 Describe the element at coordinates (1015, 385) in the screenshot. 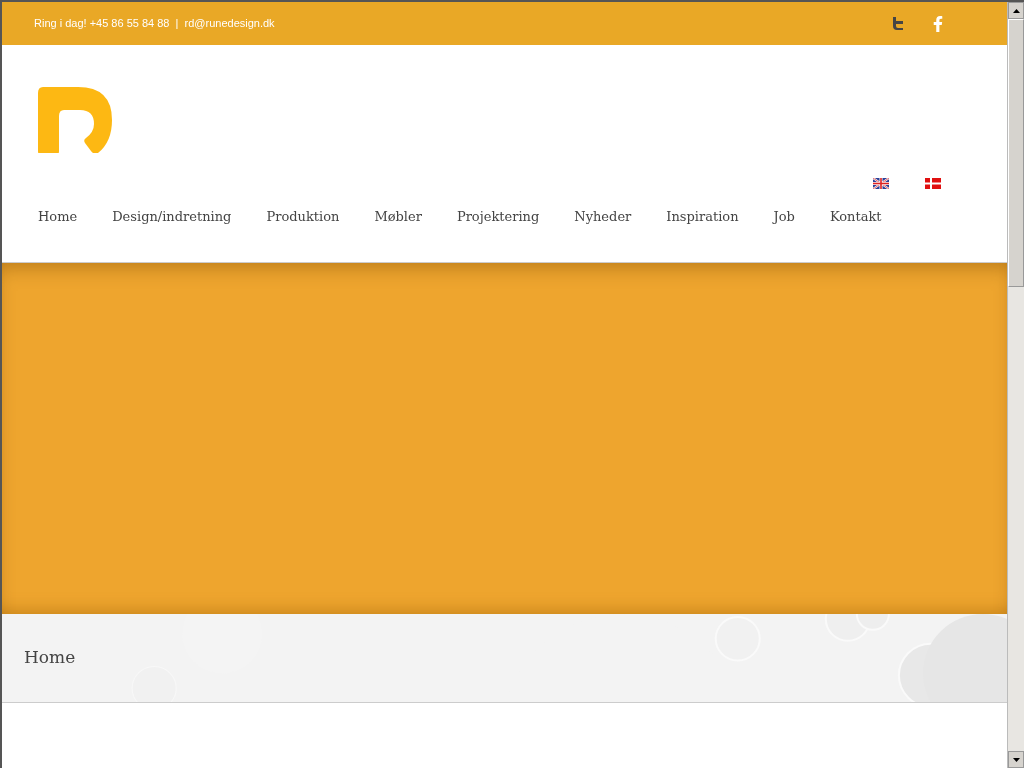

I see `scrollbar` at that location.